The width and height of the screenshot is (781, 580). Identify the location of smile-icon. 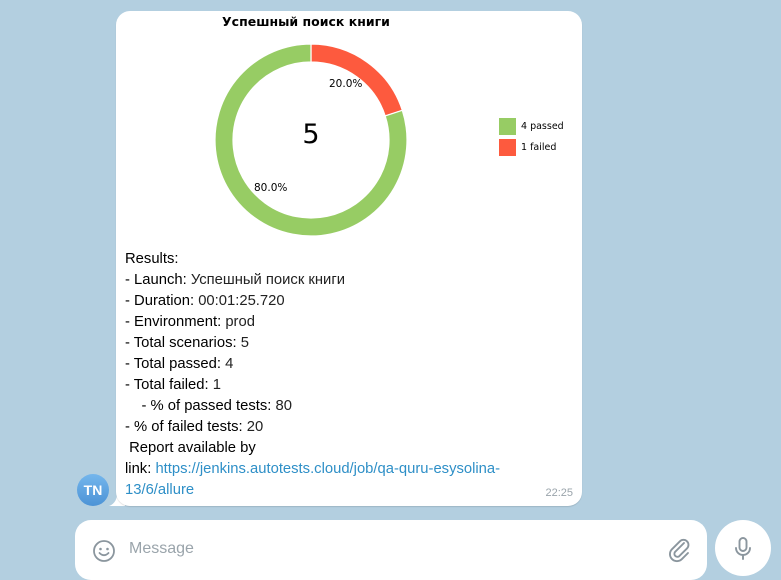
(104, 551).